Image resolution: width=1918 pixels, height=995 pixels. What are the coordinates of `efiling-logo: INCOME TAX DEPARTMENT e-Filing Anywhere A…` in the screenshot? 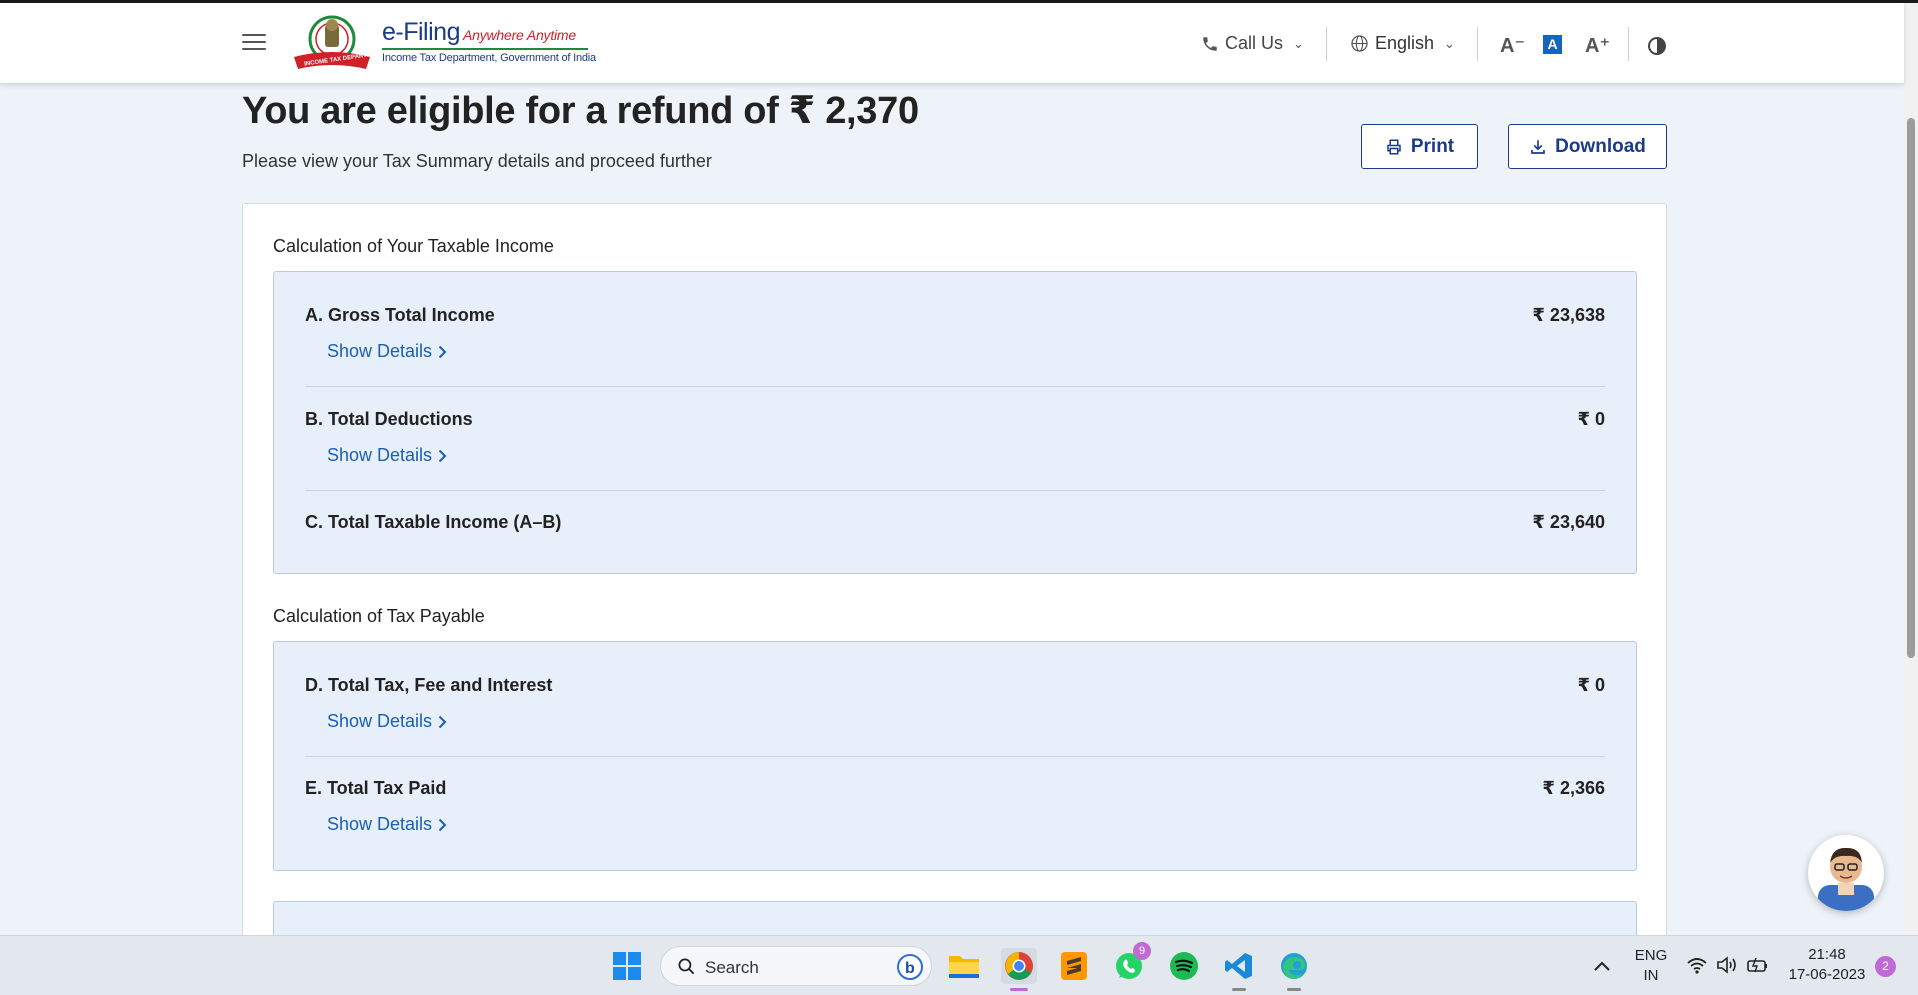 It's located at (444, 43).